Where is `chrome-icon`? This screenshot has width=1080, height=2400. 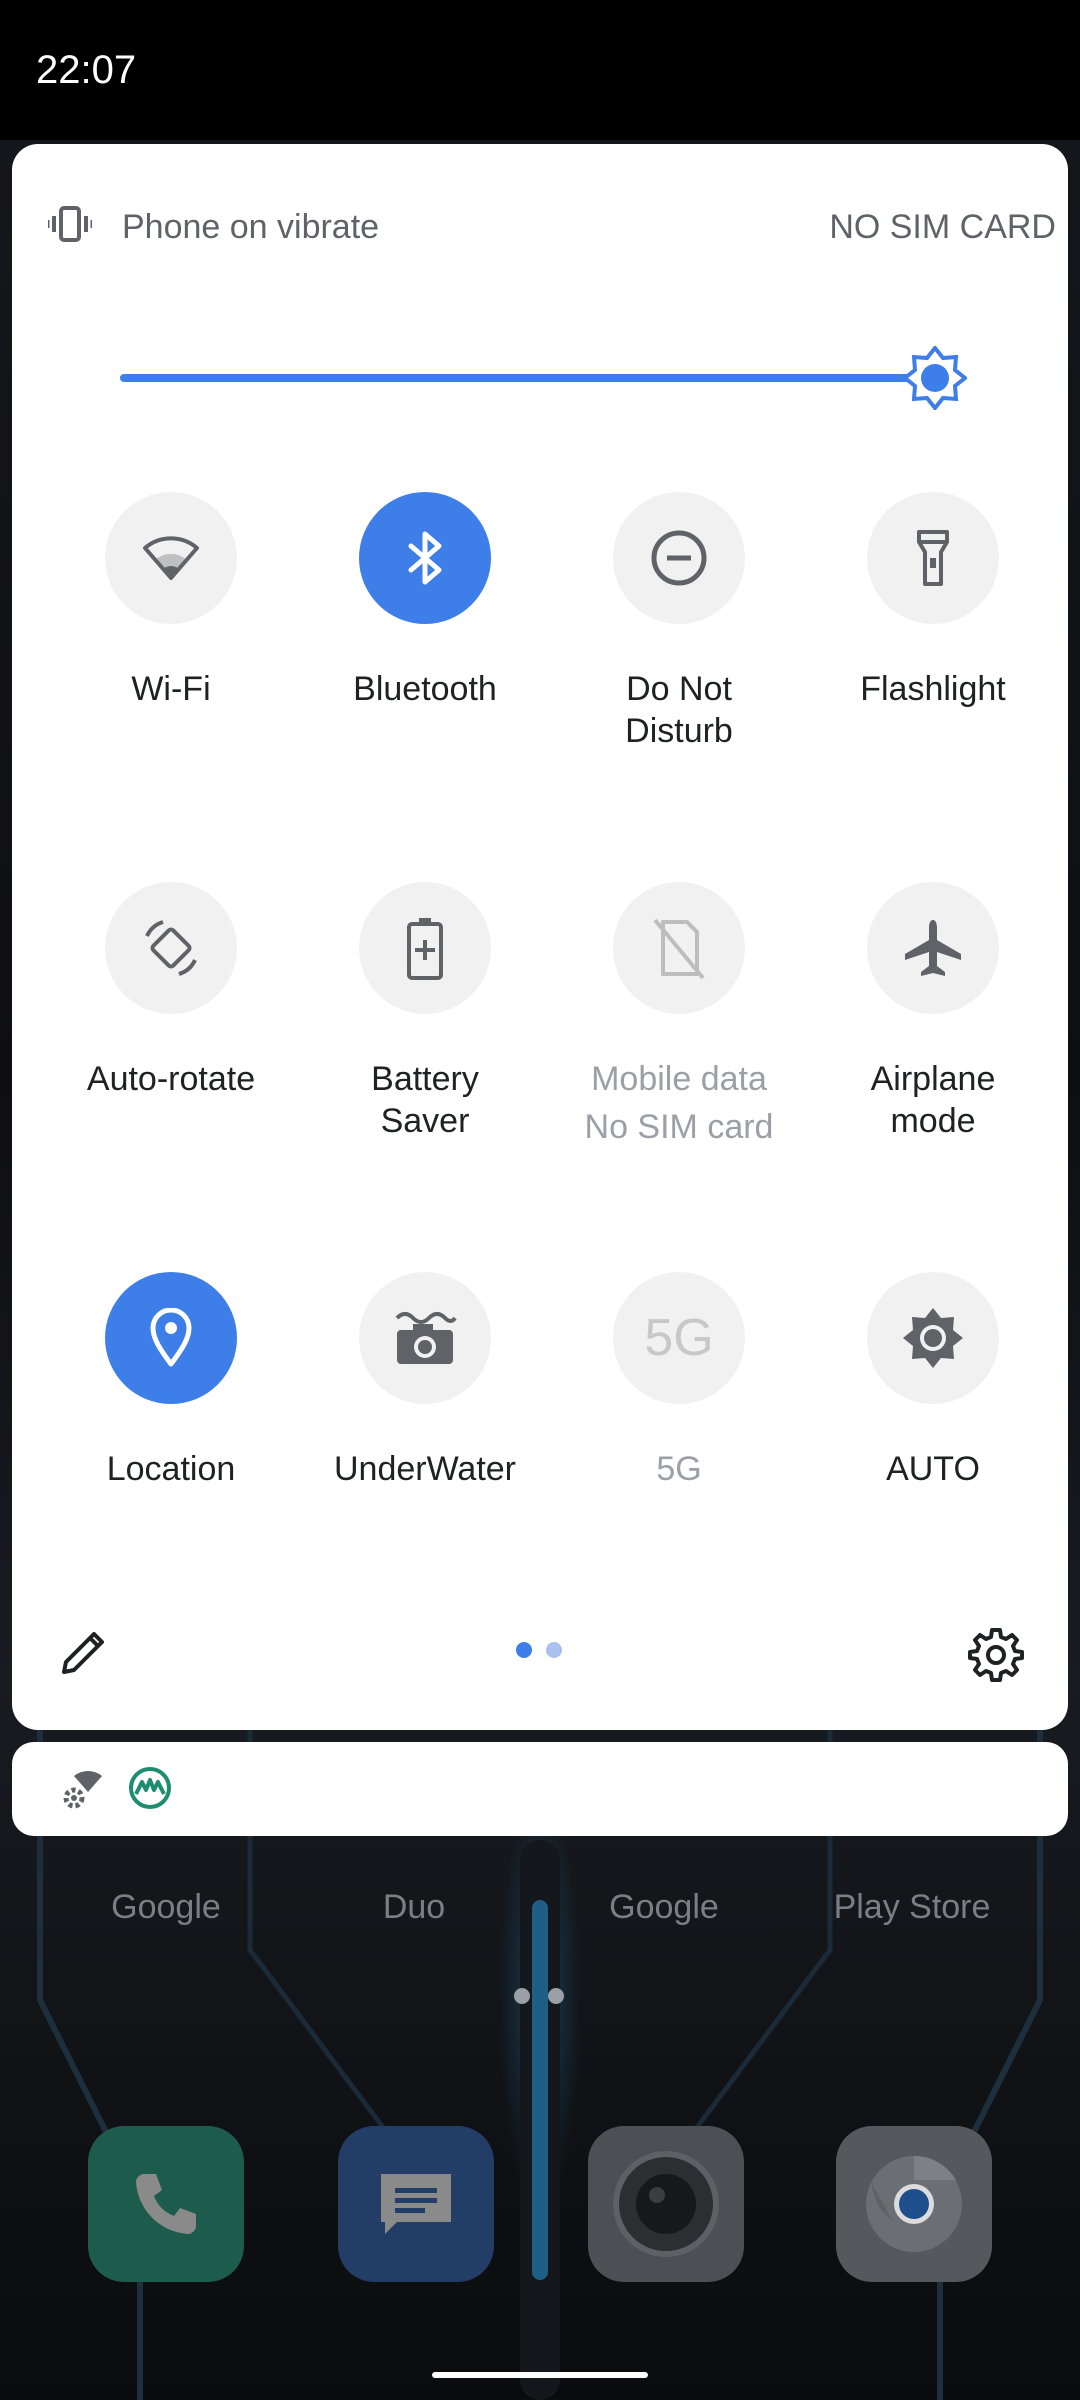 chrome-icon is located at coordinates (914, 2203).